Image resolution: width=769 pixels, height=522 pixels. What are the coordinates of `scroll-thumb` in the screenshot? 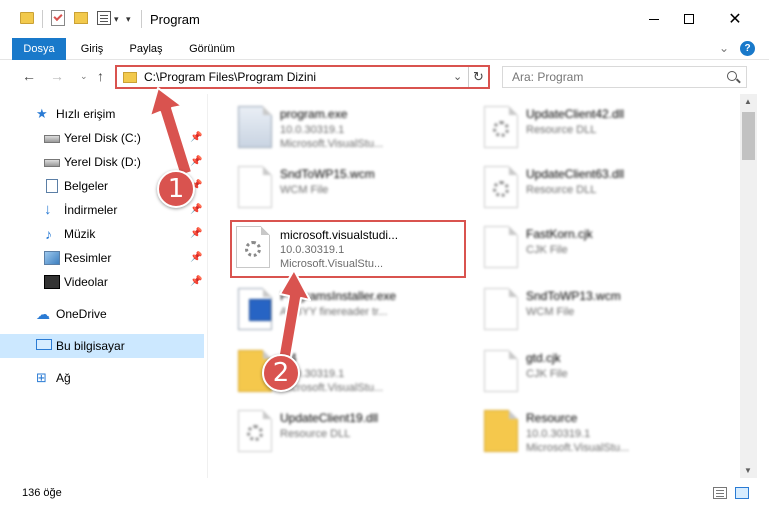 It's located at (748, 136).